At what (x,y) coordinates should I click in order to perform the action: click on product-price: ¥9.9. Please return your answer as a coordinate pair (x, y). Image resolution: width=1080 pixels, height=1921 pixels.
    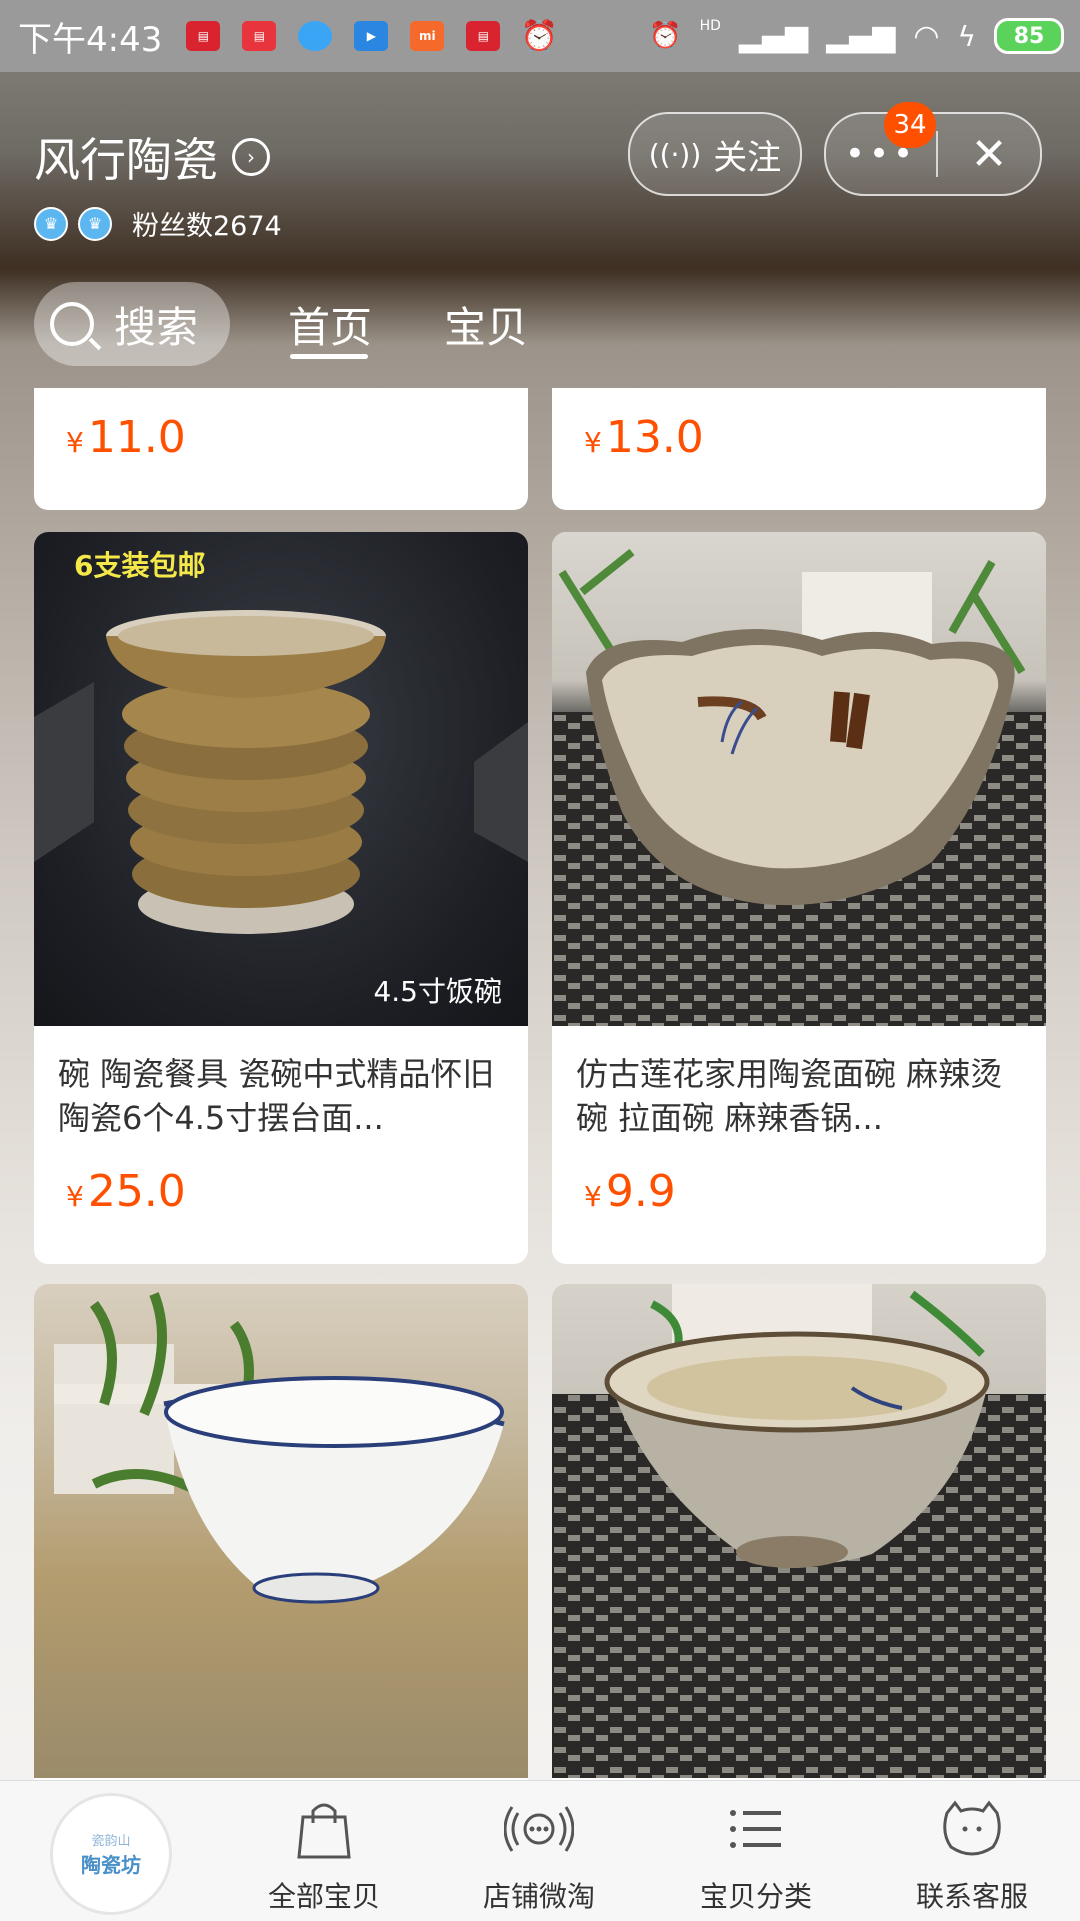
    Looking at the image, I should click on (630, 1191).